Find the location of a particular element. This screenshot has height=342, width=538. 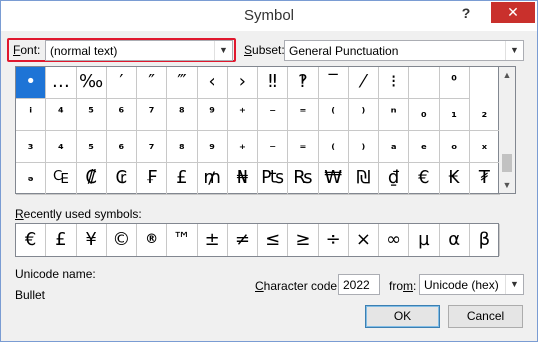

symbol-cell: ₒ is located at coordinates (454, 147).